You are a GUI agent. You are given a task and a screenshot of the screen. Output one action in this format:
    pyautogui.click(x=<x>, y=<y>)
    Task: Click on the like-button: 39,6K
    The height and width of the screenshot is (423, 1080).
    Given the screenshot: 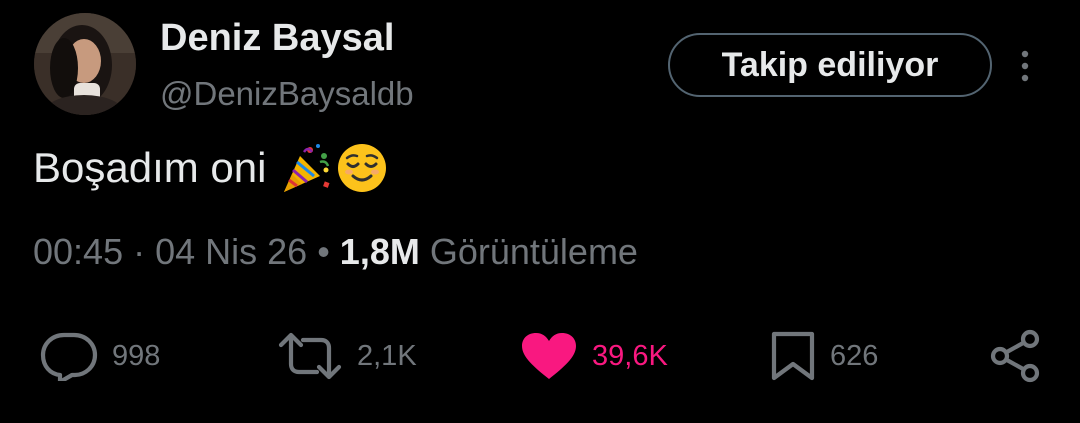 What is the action you would take?
    pyautogui.click(x=594, y=356)
    